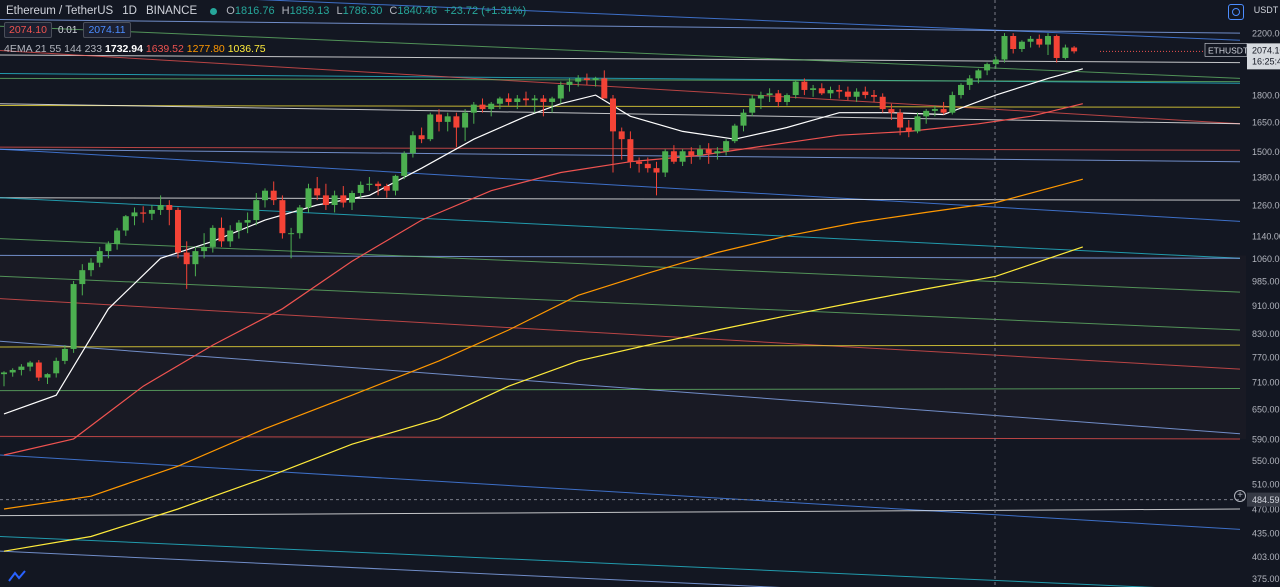 The image size is (1280, 587). I want to click on price-tick-label: 910.00, so click(1266, 306).